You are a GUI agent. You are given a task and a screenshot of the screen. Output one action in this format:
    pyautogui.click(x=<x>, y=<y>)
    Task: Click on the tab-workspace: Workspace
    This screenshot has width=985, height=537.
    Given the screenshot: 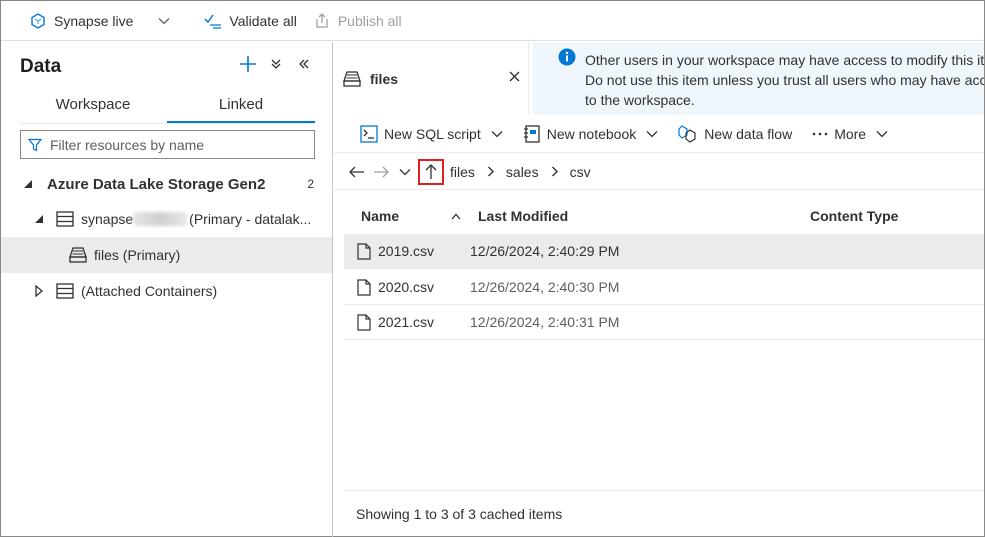 What is the action you would take?
    pyautogui.click(x=93, y=107)
    